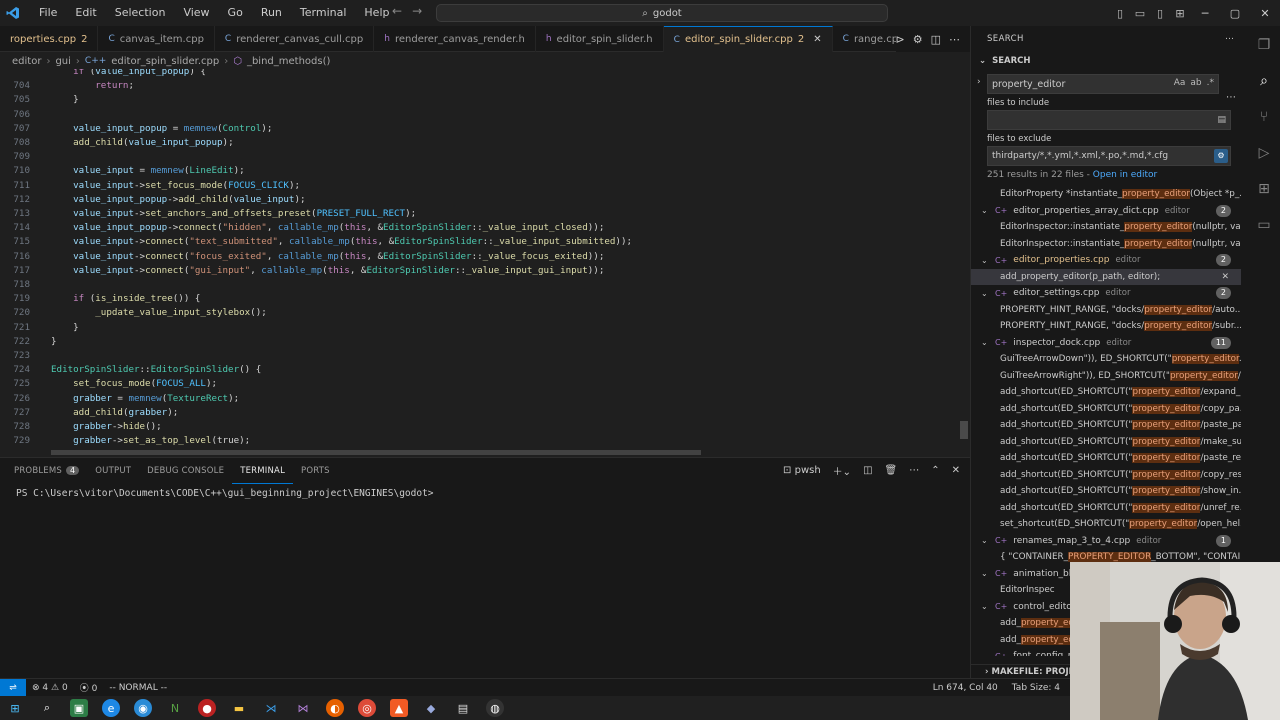 This screenshot has height=720, width=1280. What do you see at coordinates (1110, 293) in the screenshot?
I see `result-file: ⌄ C+ editor_settings.cpp editor 2` at bounding box center [1110, 293].